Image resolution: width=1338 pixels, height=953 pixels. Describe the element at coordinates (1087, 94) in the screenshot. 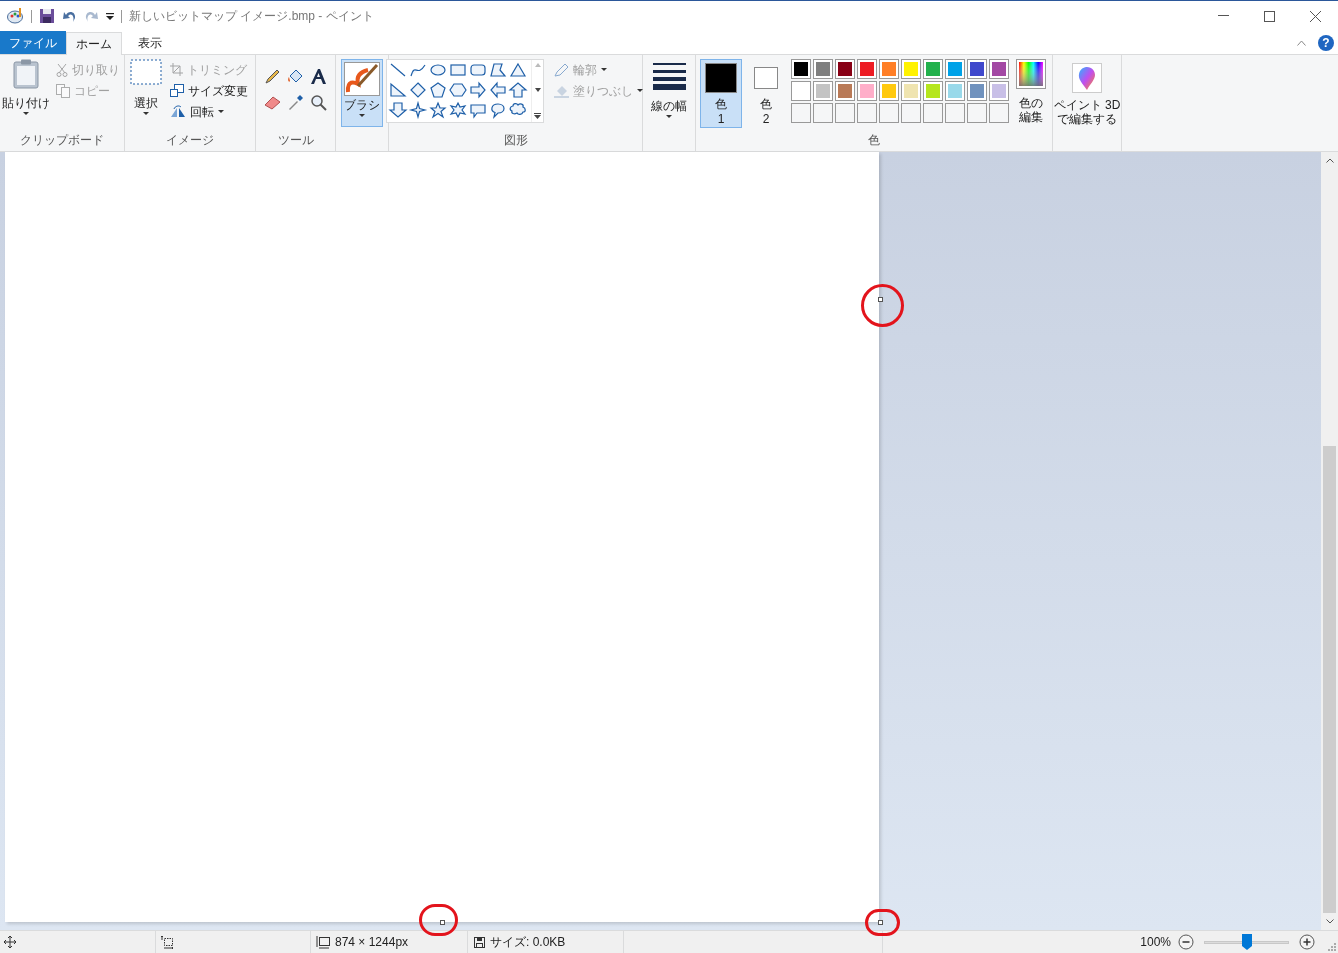

I see `edit-with-paint-3d-button: ペイント 3D で編集する` at that location.